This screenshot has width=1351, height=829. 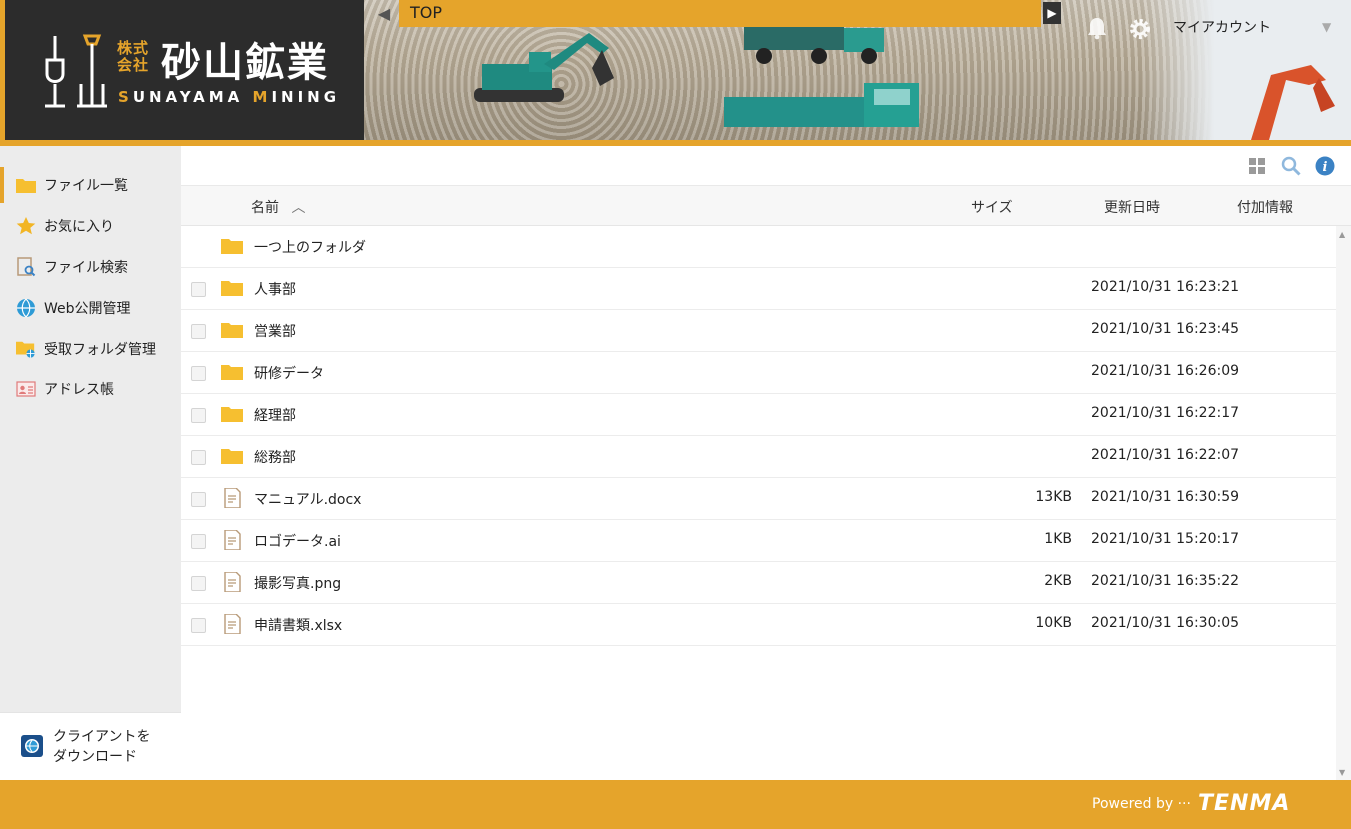 What do you see at coordinates (1165, 623) in the screenshot?
I see `file-date: 2021/10/31 16:30:05` at bounding box center [1165, 623].